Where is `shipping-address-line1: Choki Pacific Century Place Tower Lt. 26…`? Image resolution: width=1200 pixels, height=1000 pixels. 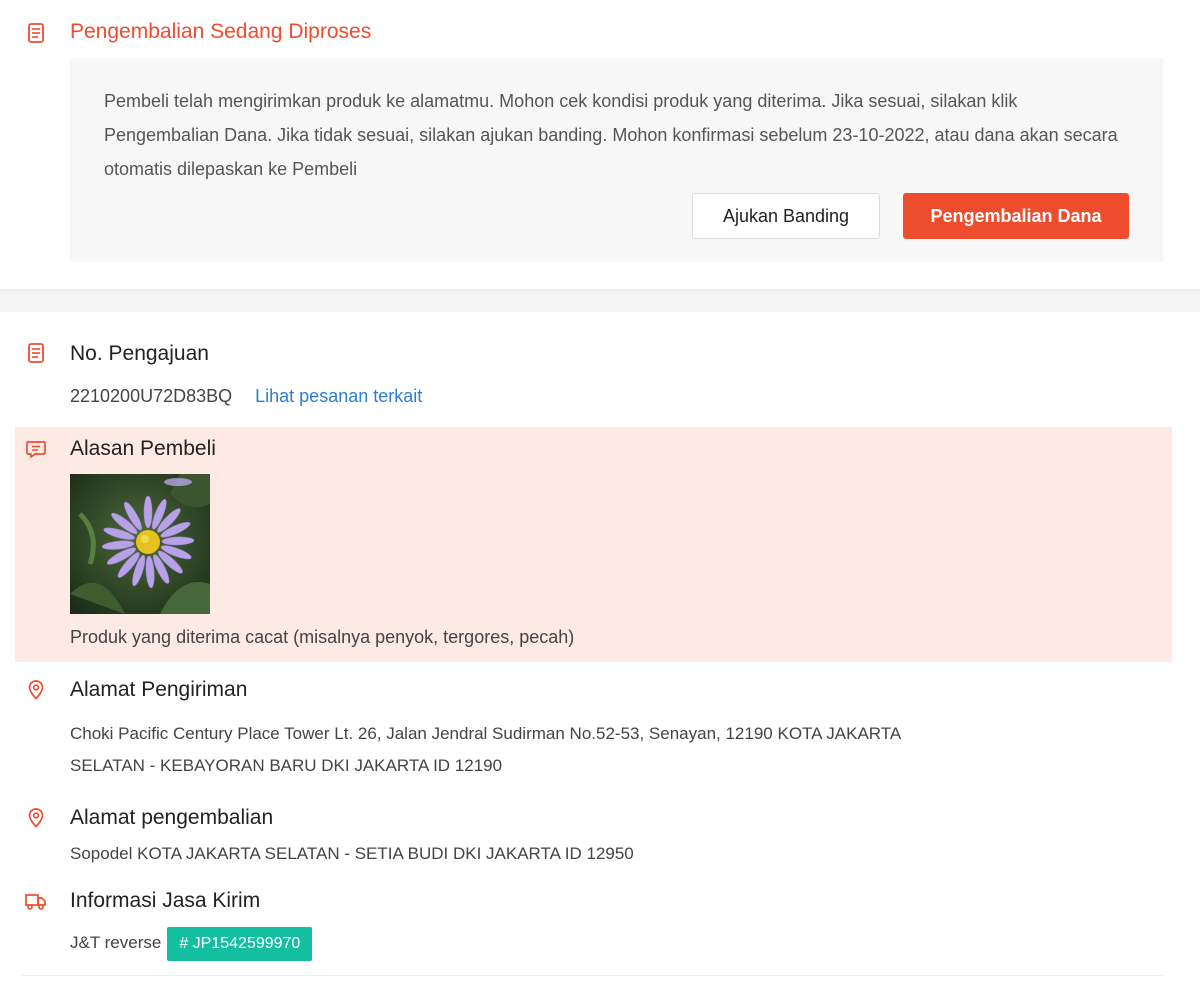
shipping-address-line1: Choki Pacific Century Place Tower Lt. 26… is located at coordinates (486, 733).